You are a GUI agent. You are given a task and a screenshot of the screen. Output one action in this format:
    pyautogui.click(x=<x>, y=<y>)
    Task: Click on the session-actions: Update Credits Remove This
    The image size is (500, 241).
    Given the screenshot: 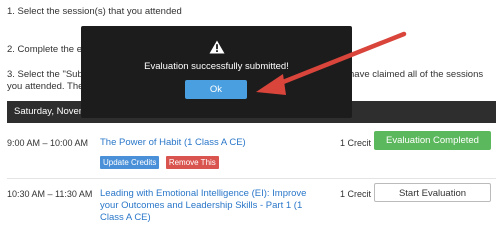 What is the action you would take?
    pyautogui.click(x=160, y=161)
    